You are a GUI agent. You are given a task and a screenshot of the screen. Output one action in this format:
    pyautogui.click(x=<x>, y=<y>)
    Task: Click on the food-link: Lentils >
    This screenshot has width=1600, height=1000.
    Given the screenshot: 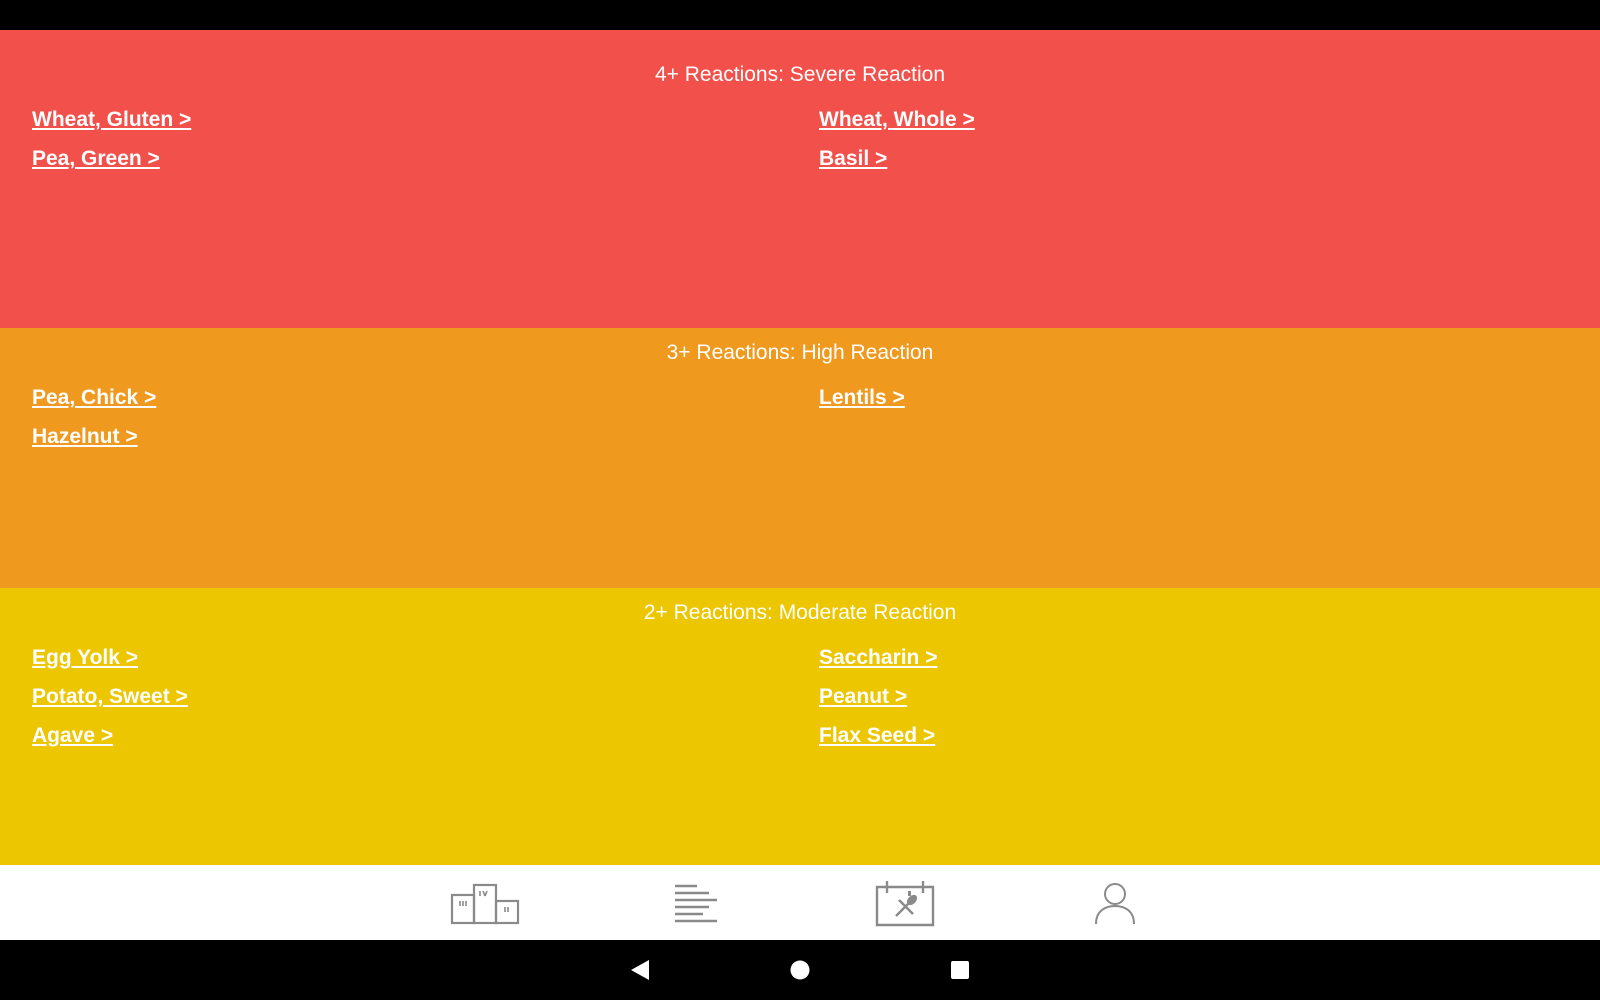 What is the action you would take?
    pyautogui.click(x=862, y=397)
    